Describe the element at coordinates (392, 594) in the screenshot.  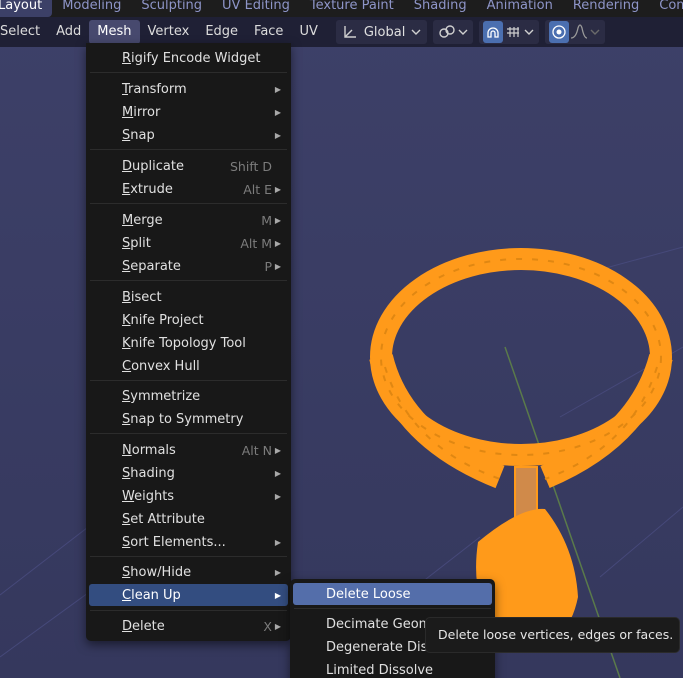
I see `submenu-item-delete-loose: Delete Loose` at that location.